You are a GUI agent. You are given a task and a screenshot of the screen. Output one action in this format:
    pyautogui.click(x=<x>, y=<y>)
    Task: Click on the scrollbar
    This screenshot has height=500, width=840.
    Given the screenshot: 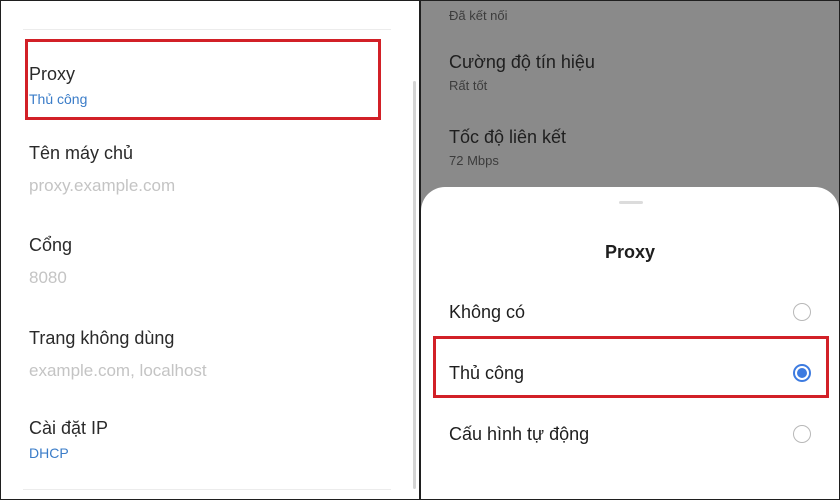 What is the action you would take?
    pyautogui.click(x=414, y=285)
    